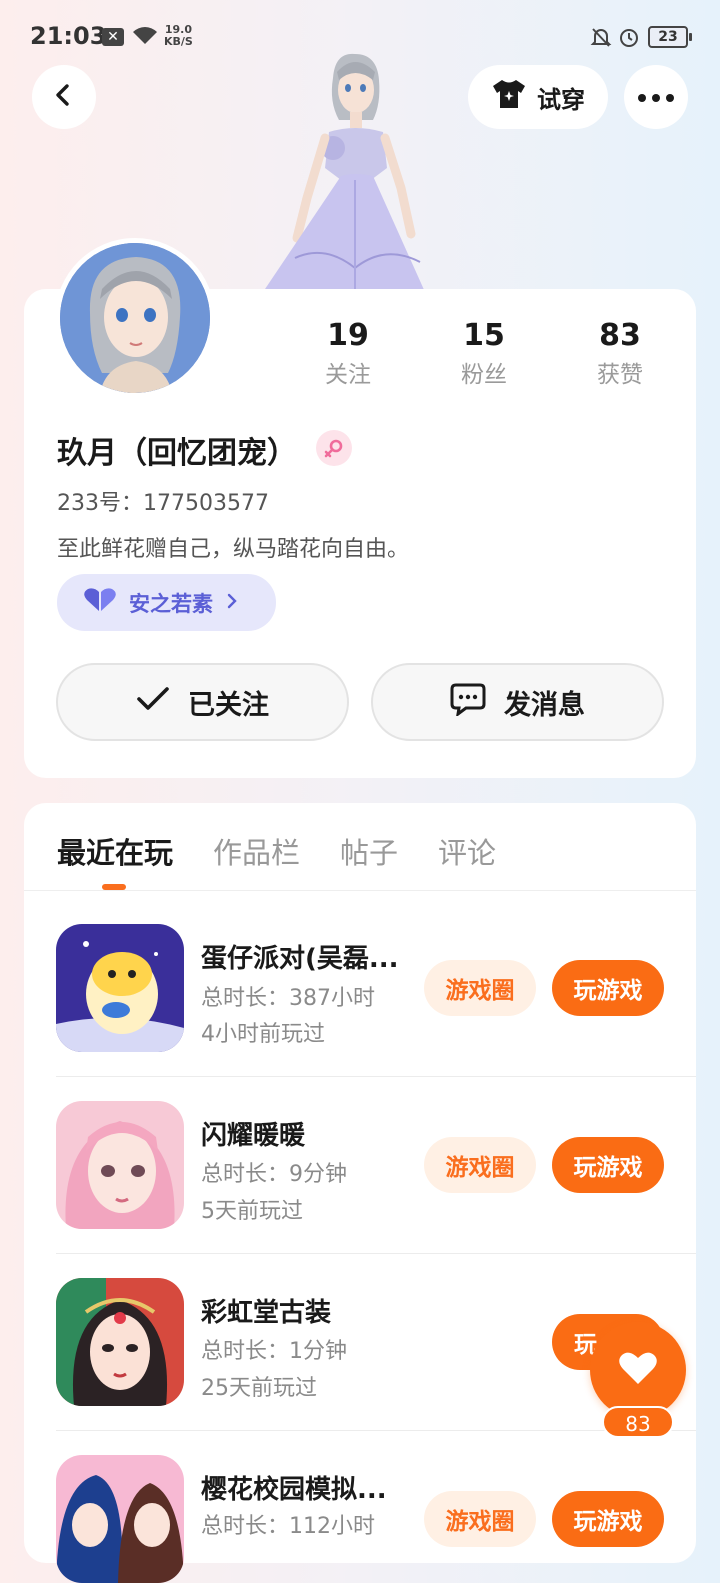 Image resolution: width=720 pixels, height=1583 pixels. What do you see at coordinates (467, 851) in the screenshot?
I see `tab-comments: 评论` at bounding box center [467, 851].